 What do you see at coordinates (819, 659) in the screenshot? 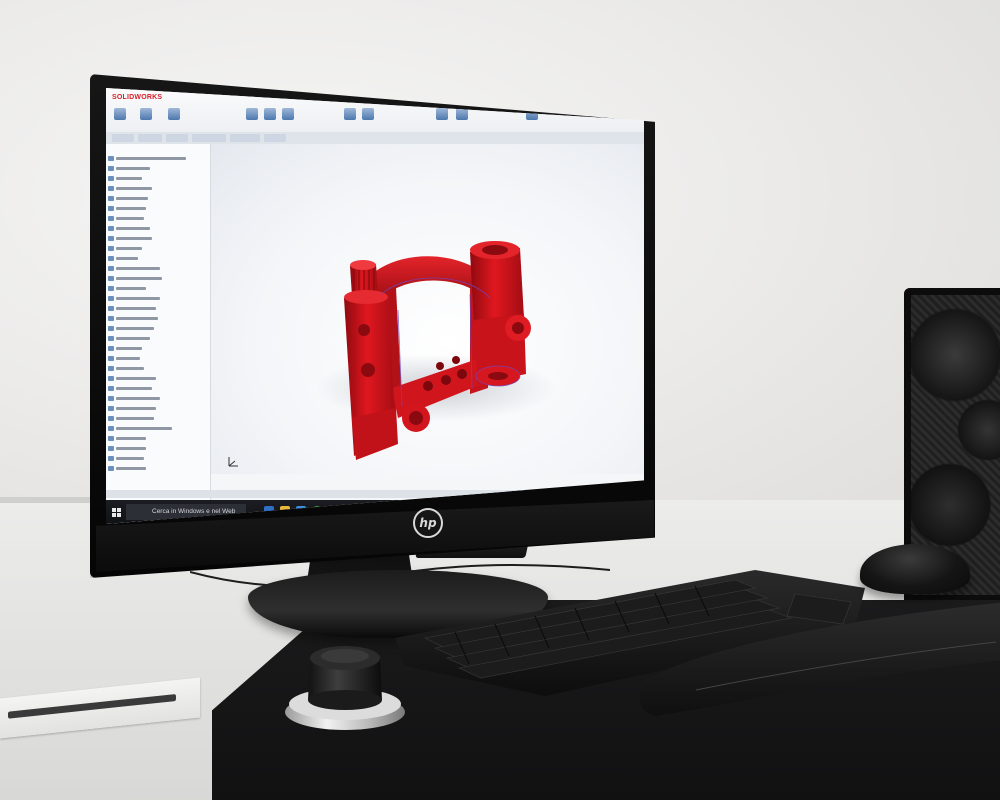
I see `wrist-rest` at bounding box center [819, 659].